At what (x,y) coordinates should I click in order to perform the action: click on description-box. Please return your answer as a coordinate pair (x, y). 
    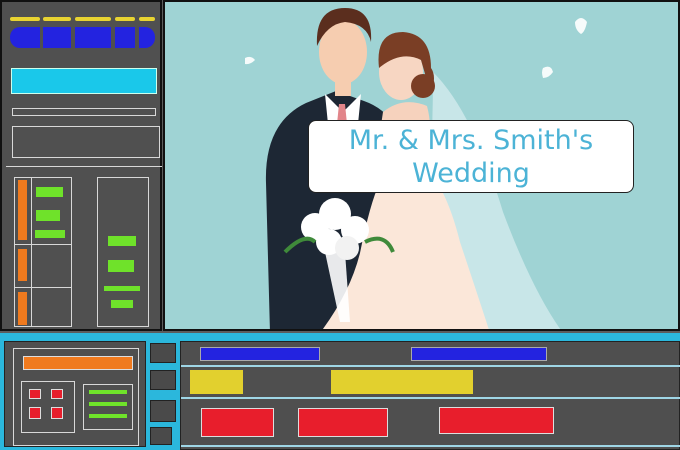
    Looking at the image, I should click on (86, 142).